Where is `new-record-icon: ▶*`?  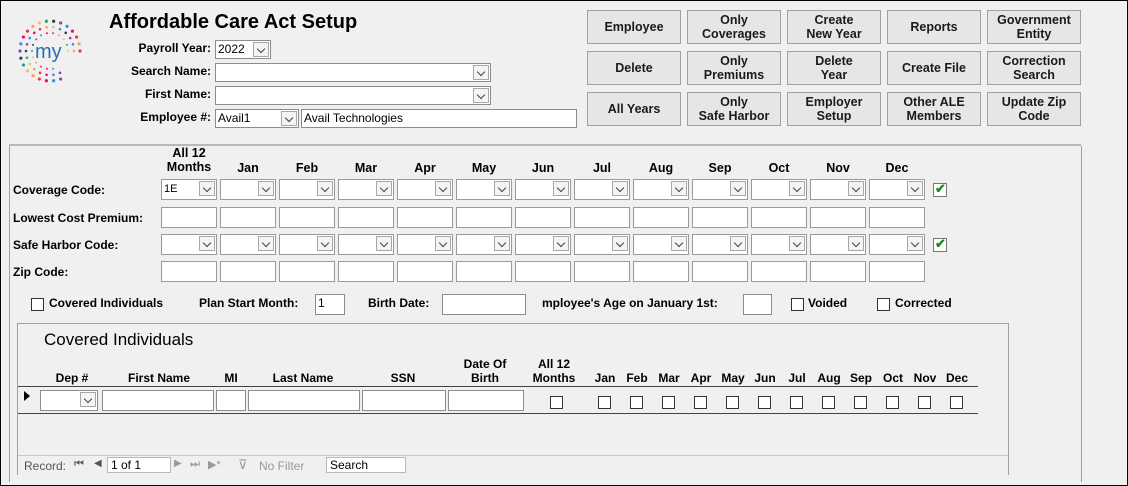
new-record-icon: ▶* is located at coordinates (214, 464).